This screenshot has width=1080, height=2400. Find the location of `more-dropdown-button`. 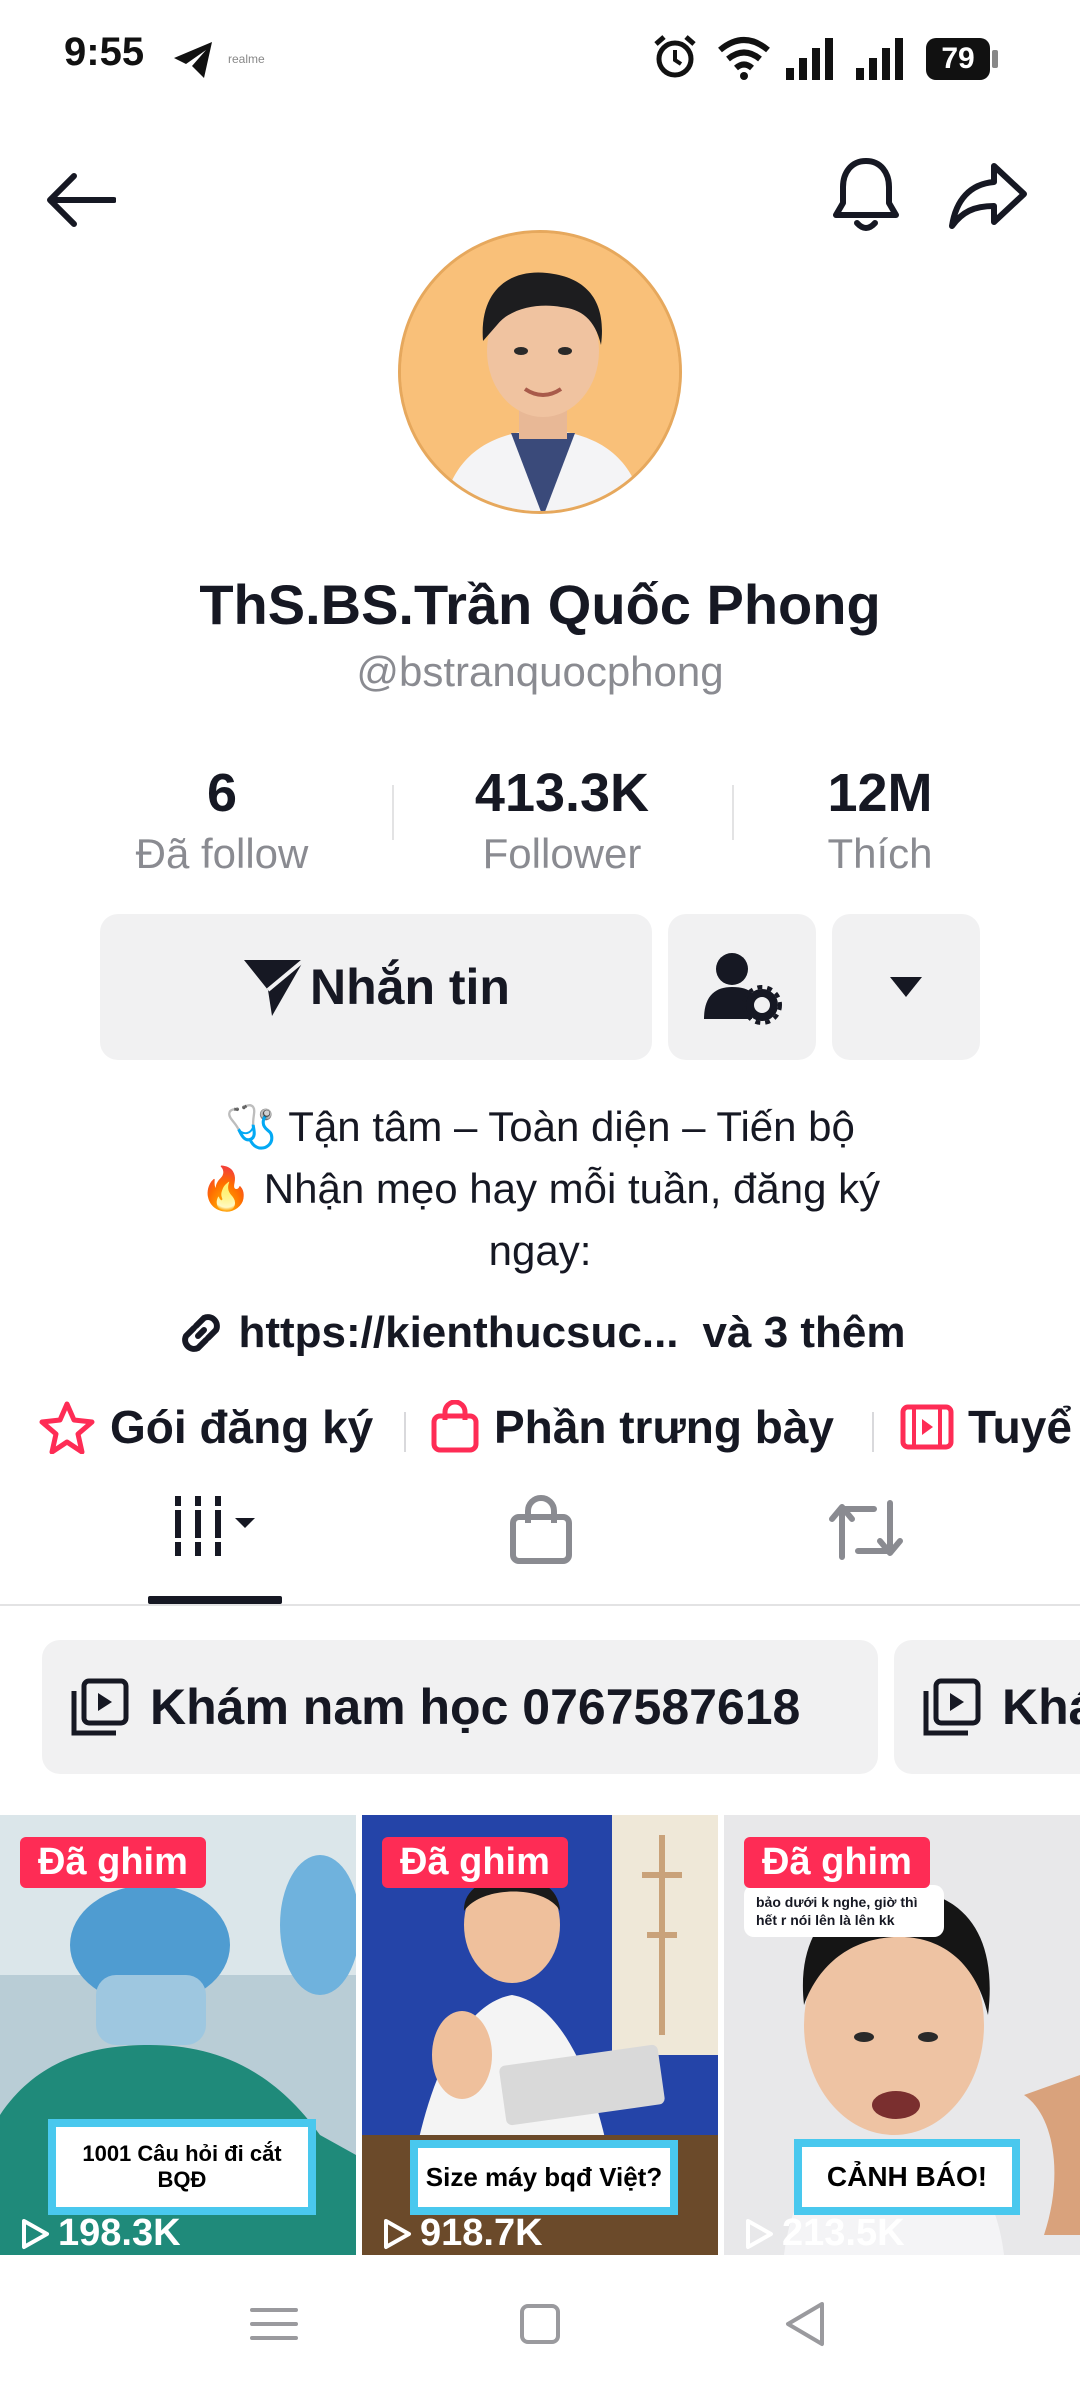

more-dropdown-button is located at coordinates (906, 987).